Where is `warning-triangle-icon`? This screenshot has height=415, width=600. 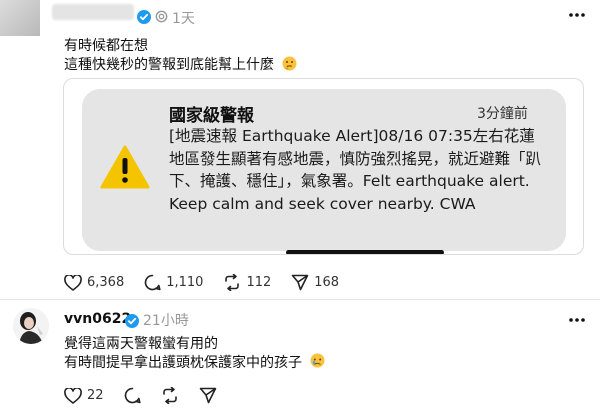
warning-triangle-icon is located at coordinates (125, 167).